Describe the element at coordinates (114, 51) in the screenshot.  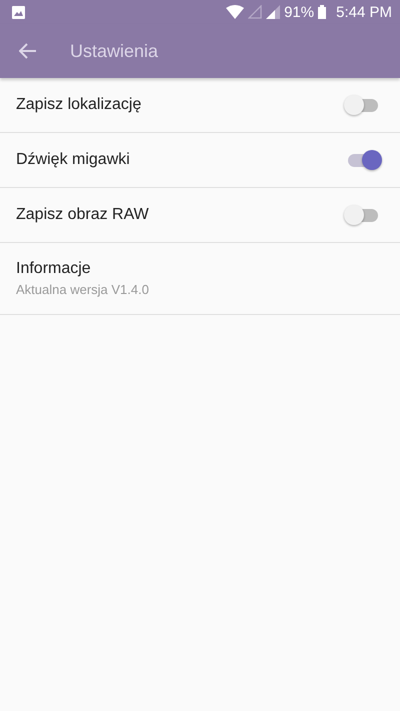
I see `screen-title: Ustawienia` at that location.